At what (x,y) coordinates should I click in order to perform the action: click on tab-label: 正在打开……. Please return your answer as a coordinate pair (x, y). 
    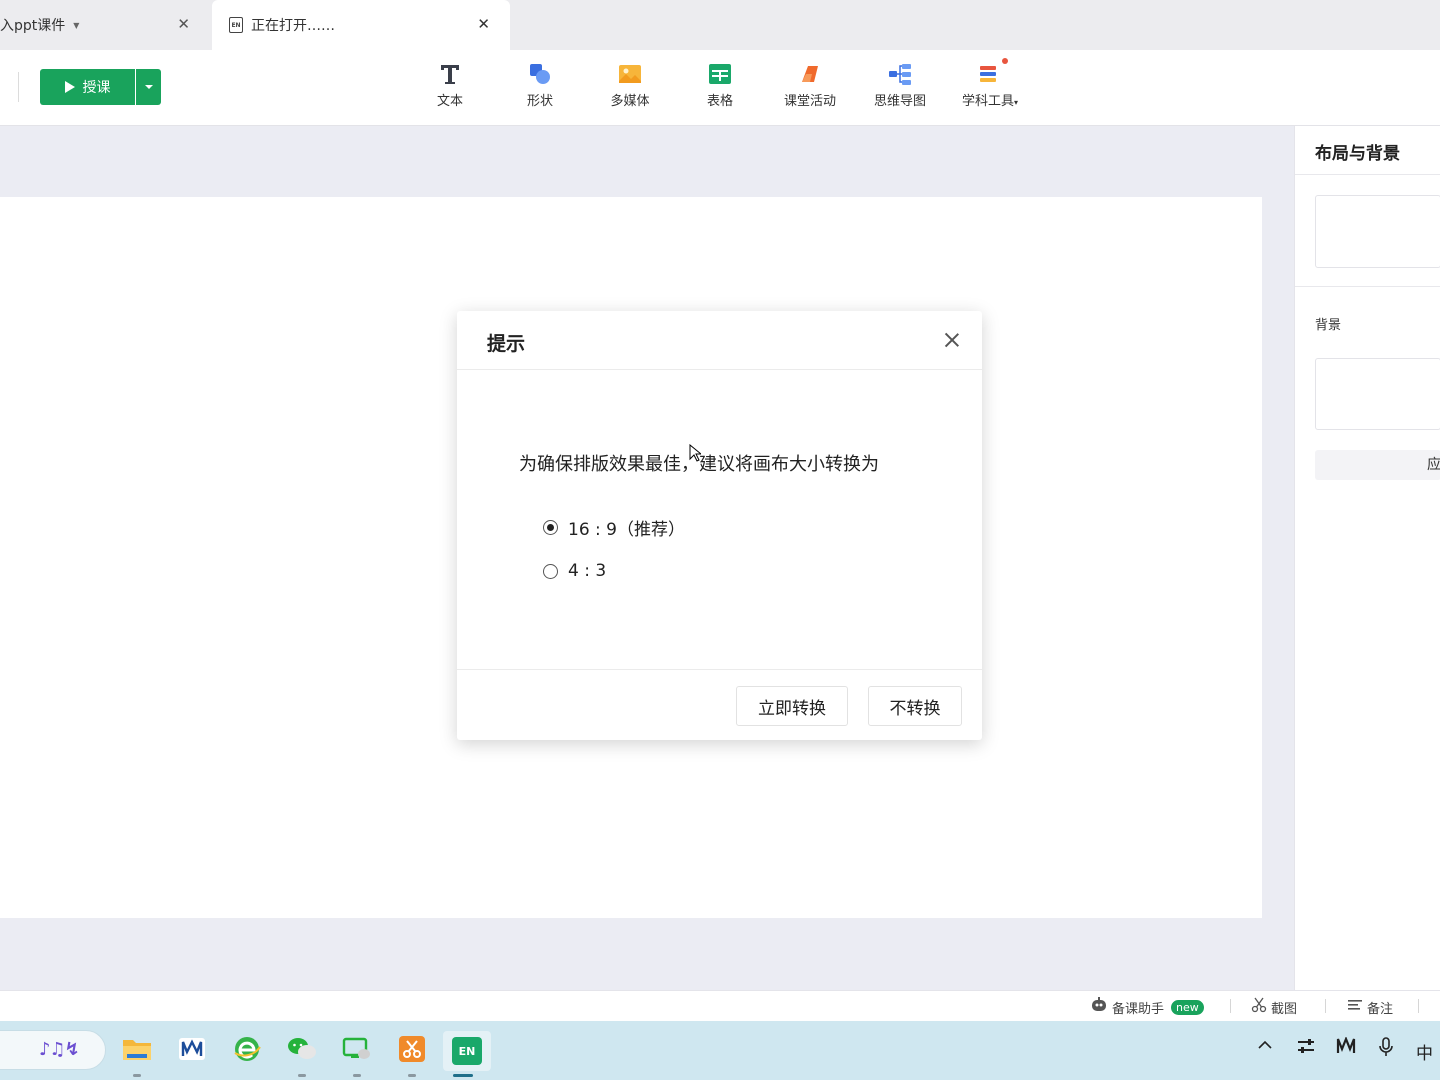
    Looking at the image, I should click on (293, 26).